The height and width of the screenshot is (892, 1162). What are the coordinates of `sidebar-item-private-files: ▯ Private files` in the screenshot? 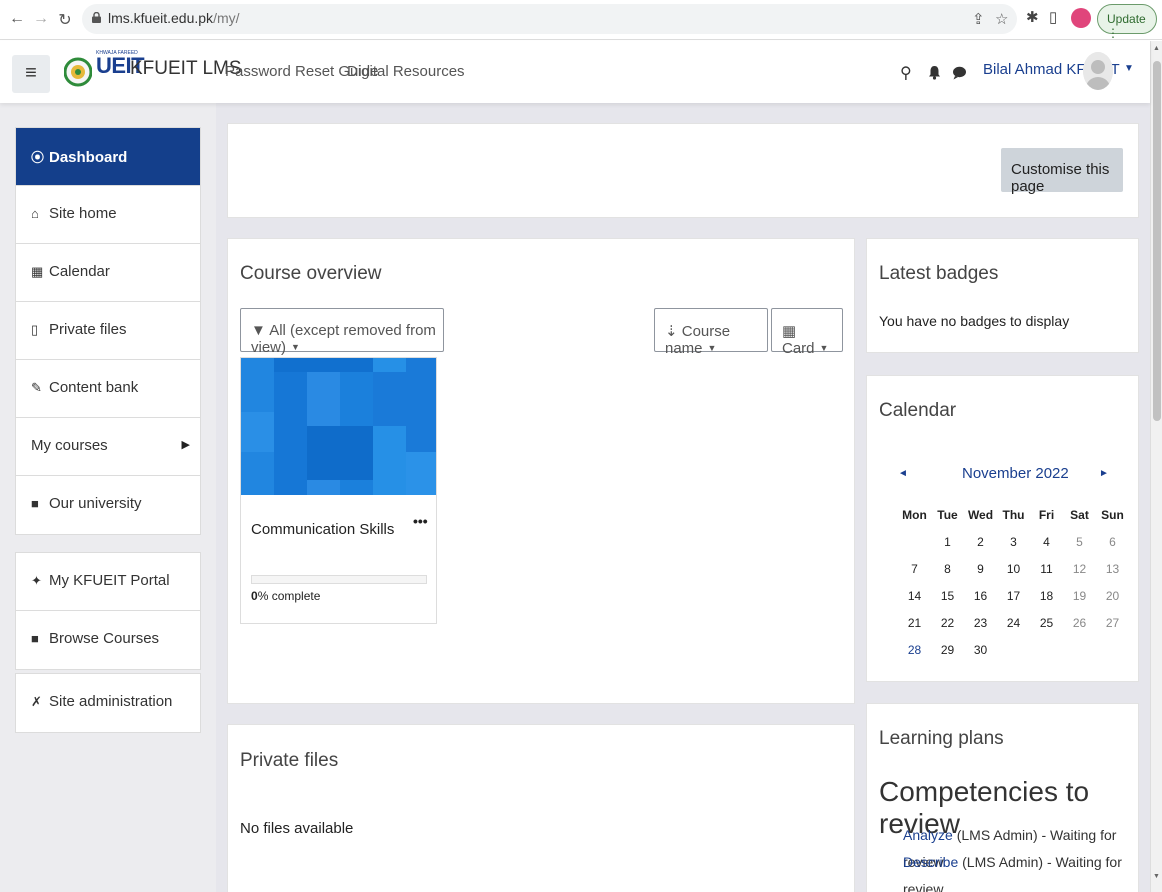 It's located at (108, 331).